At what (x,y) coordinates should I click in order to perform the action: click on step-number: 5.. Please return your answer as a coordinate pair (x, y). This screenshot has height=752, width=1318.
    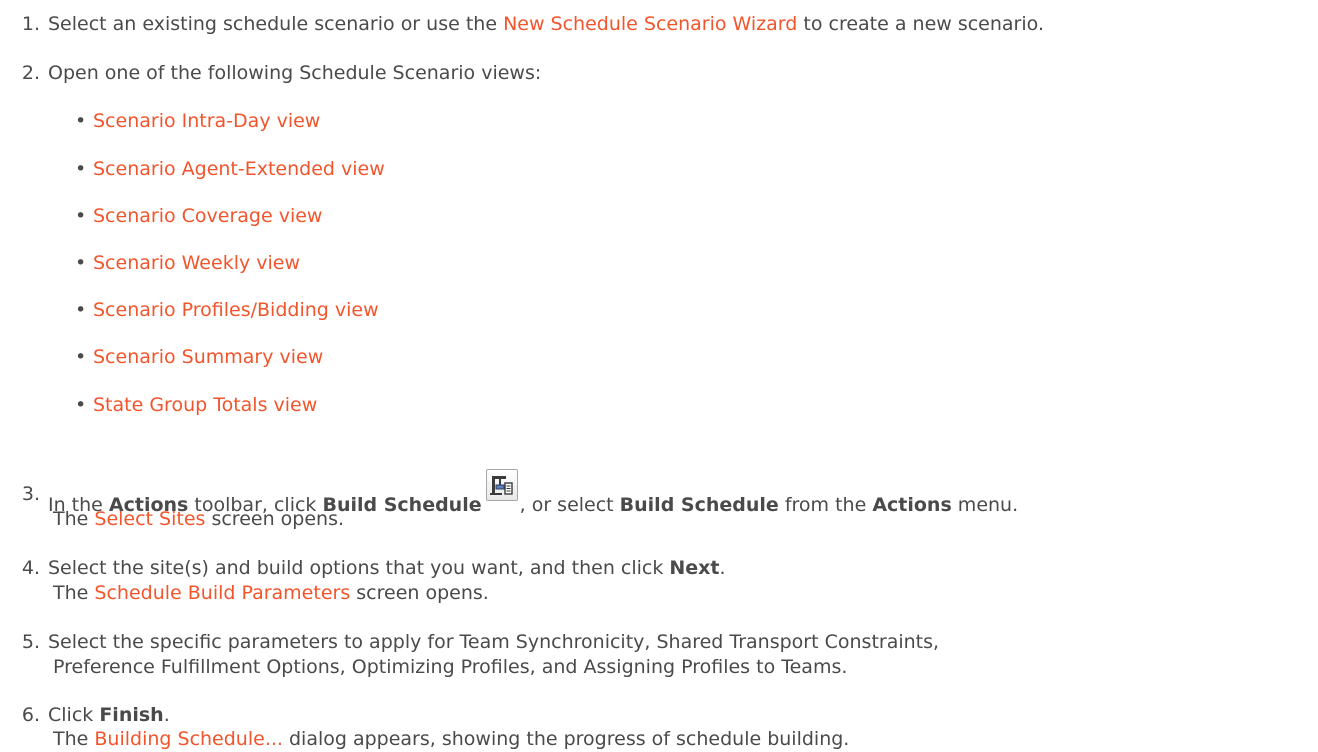
    Looking at the image, I should click on (30, 642).